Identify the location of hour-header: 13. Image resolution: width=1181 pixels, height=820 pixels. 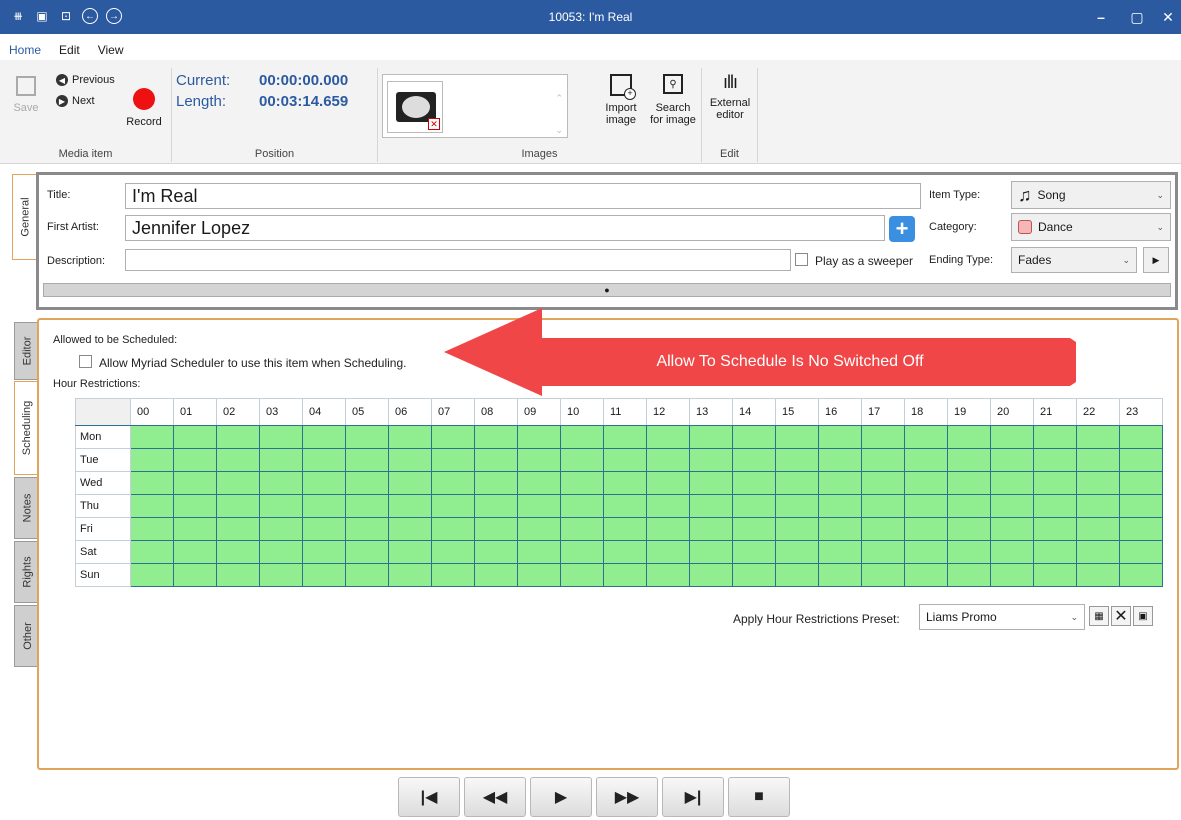
(711, 412).